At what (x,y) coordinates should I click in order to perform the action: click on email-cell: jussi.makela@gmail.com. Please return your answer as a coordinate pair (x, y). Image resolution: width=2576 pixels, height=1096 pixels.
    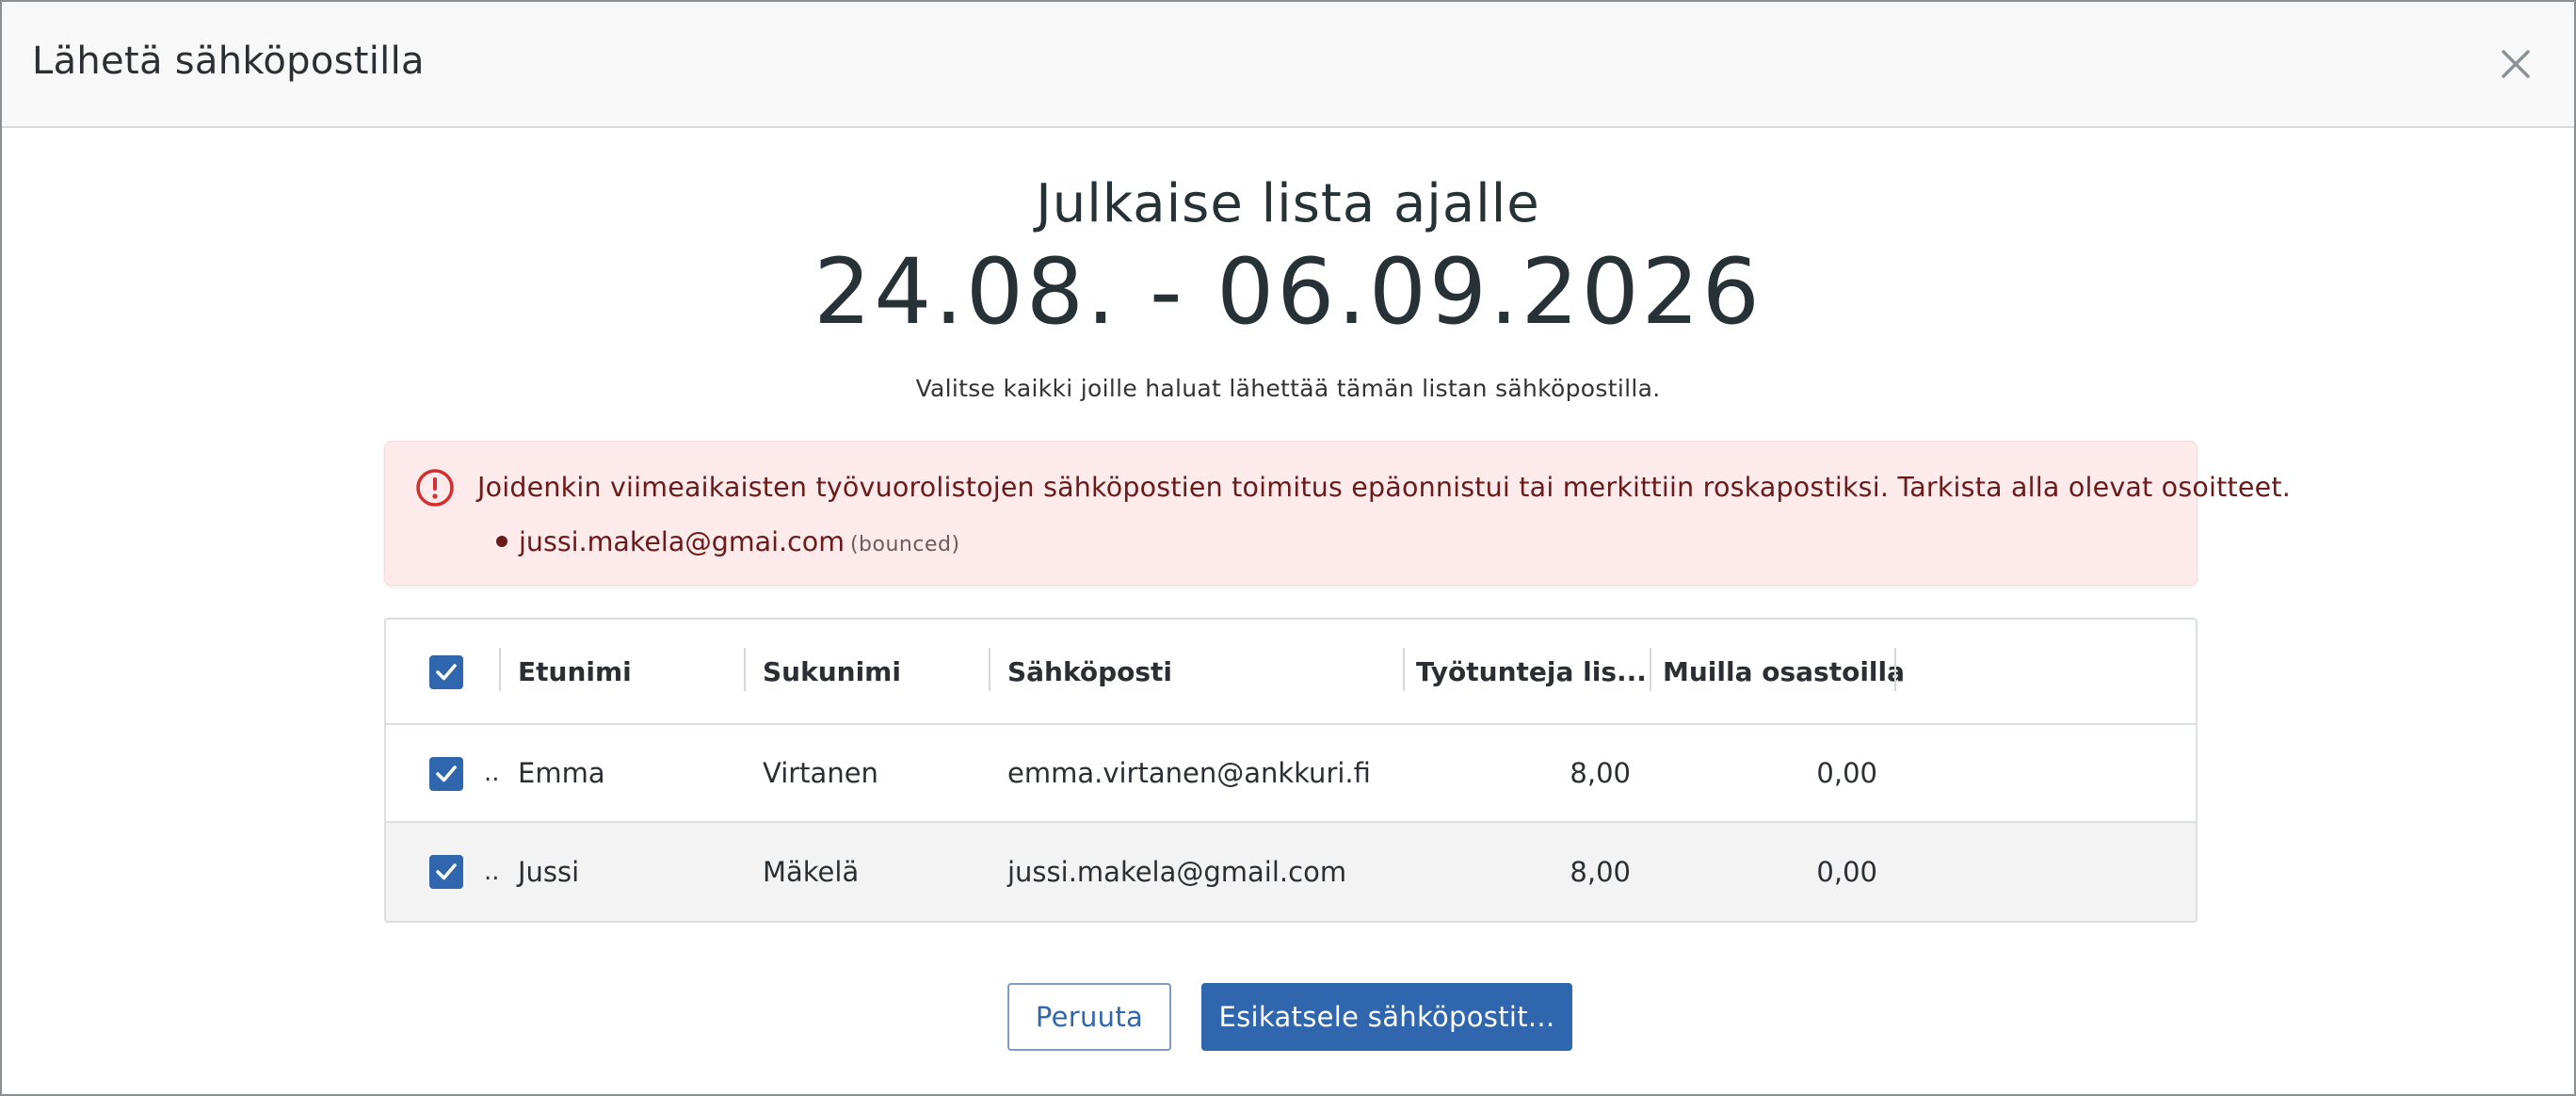
    Looking at the image, I should click on (1177, 872).